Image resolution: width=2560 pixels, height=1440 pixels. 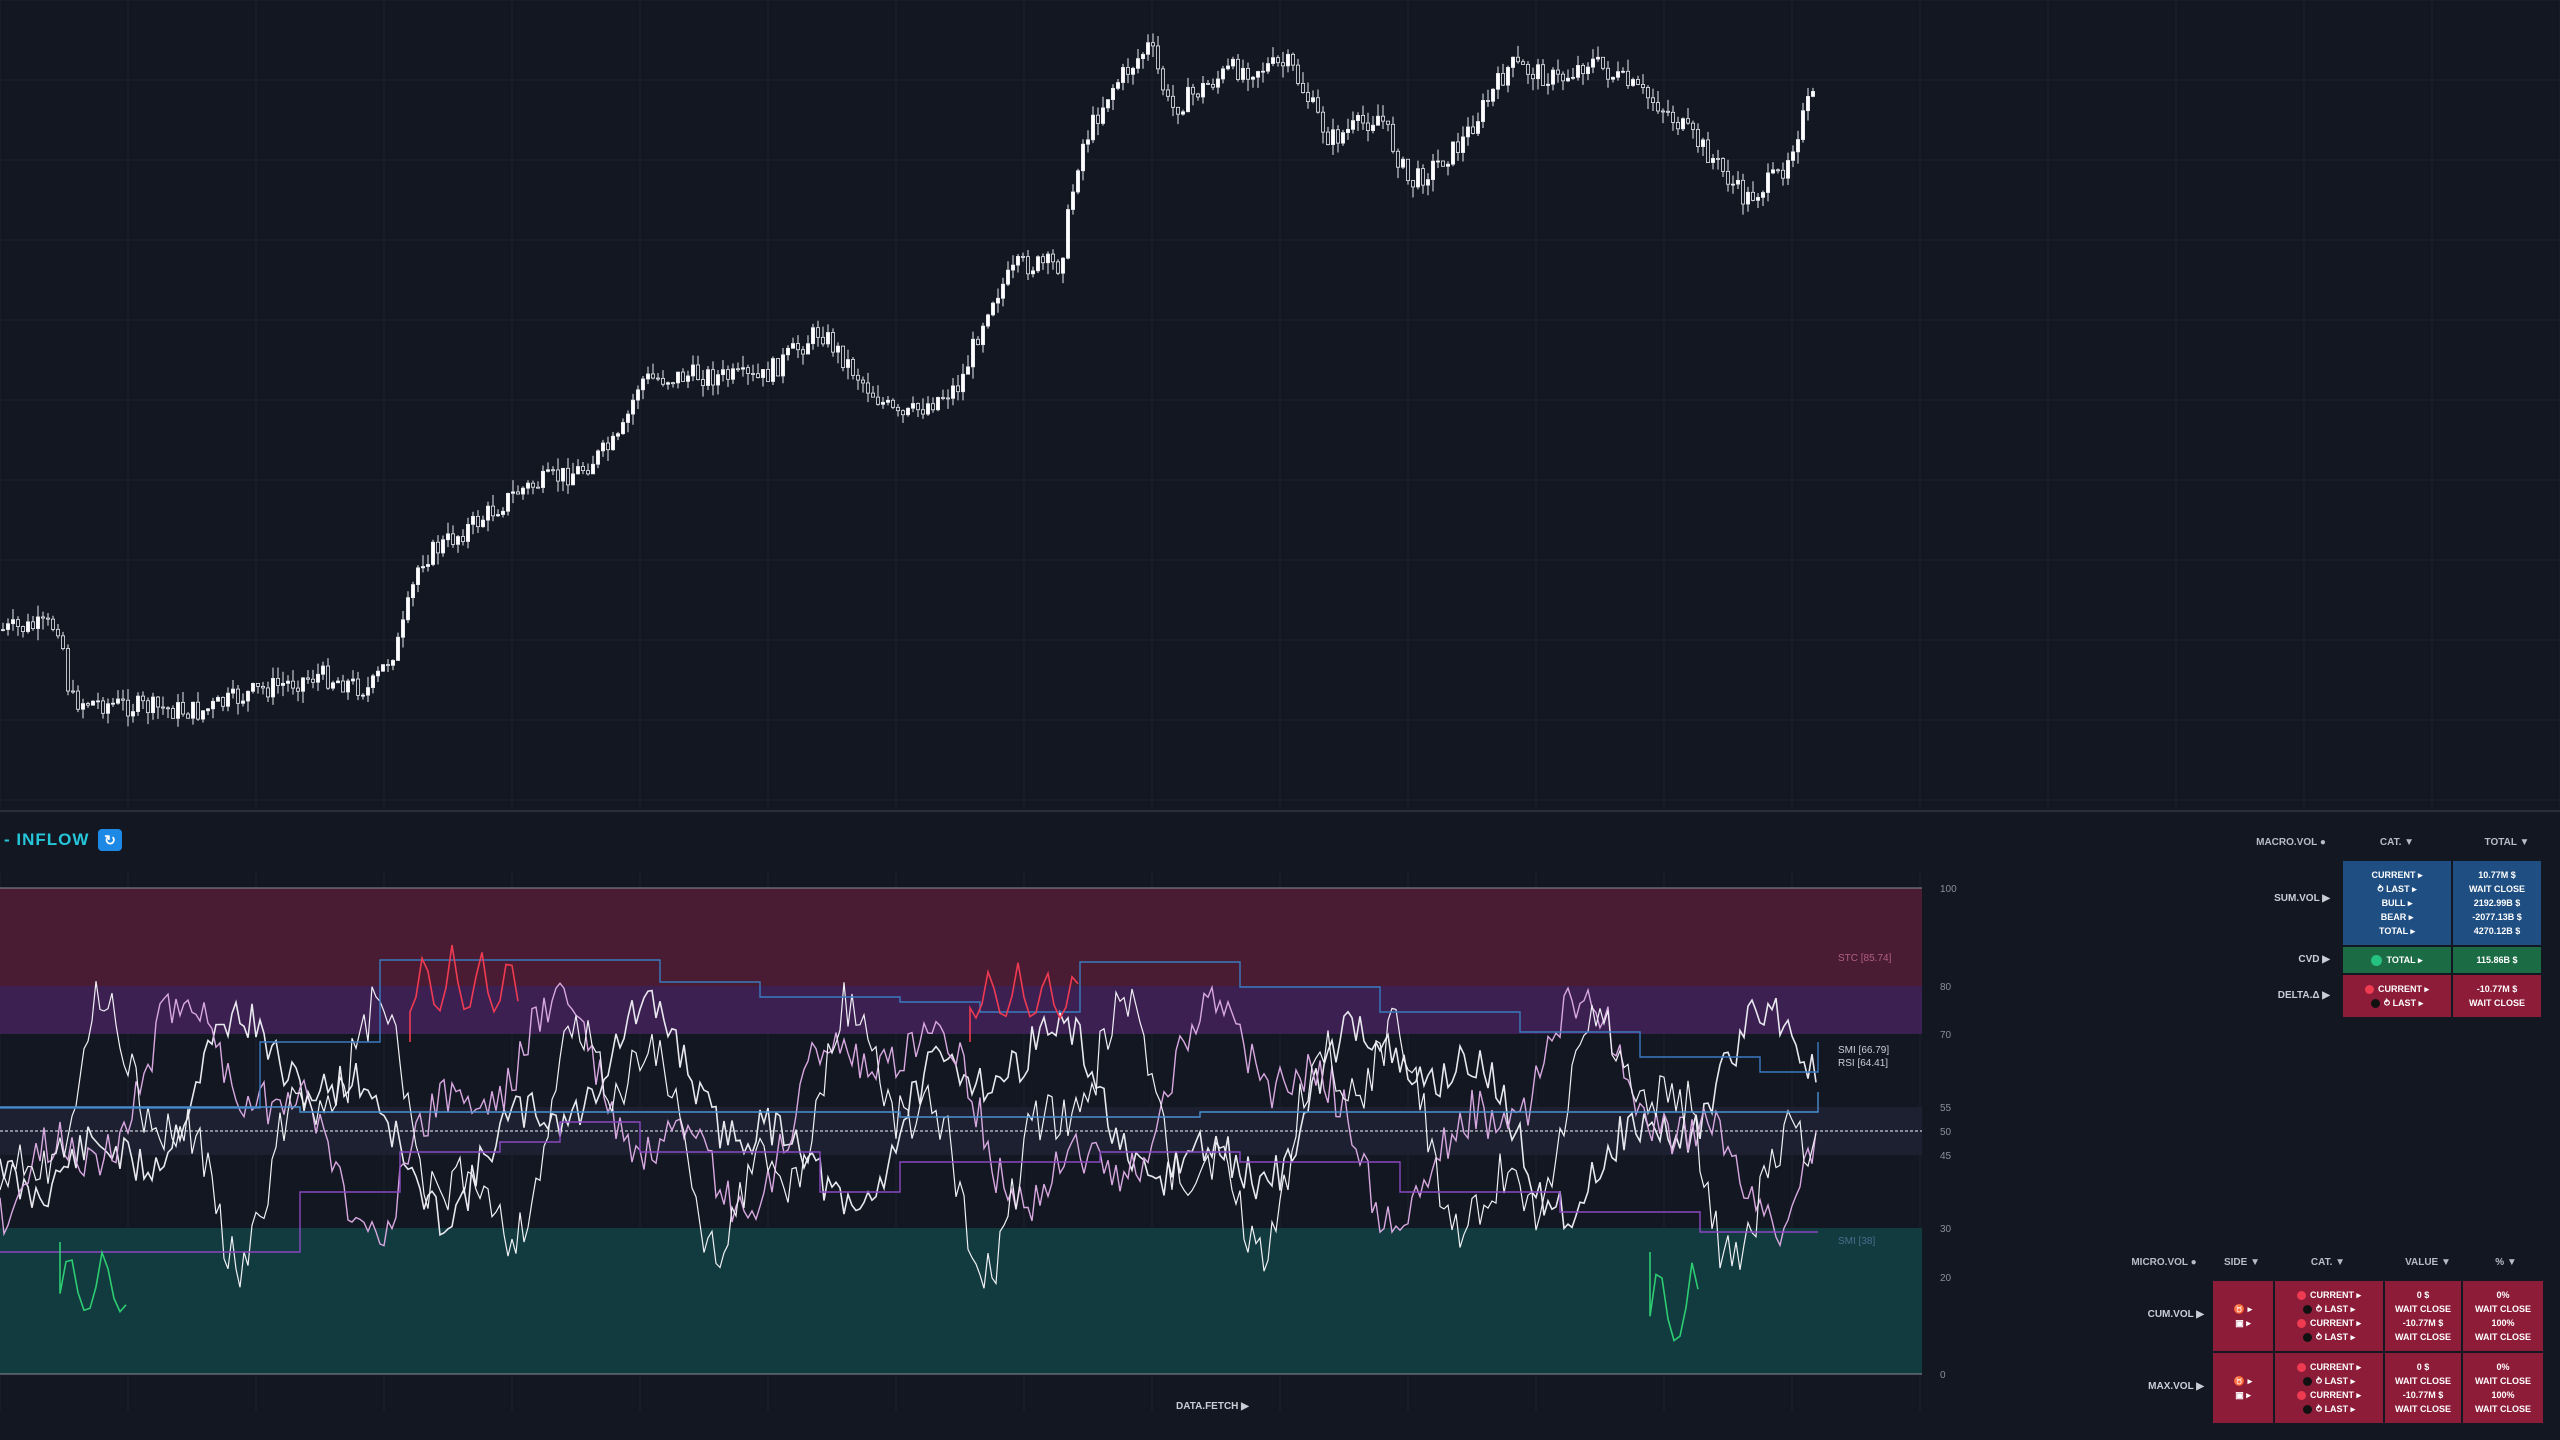 I want to click on cvd-value: 115.86B $, so click(x=2497, y=960).